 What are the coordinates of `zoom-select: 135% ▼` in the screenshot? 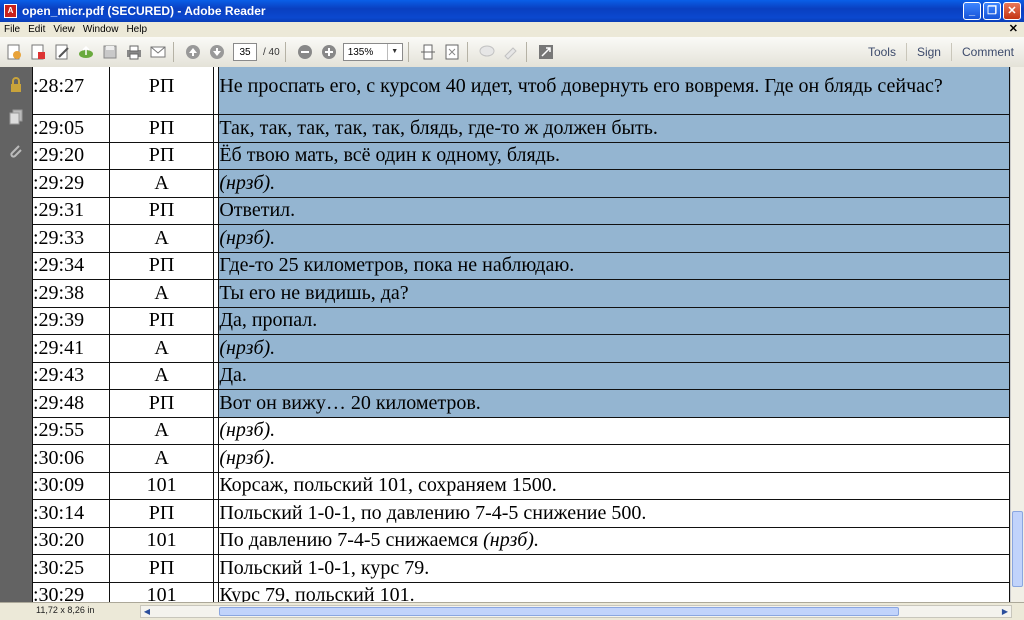 It's located at (372, 52).